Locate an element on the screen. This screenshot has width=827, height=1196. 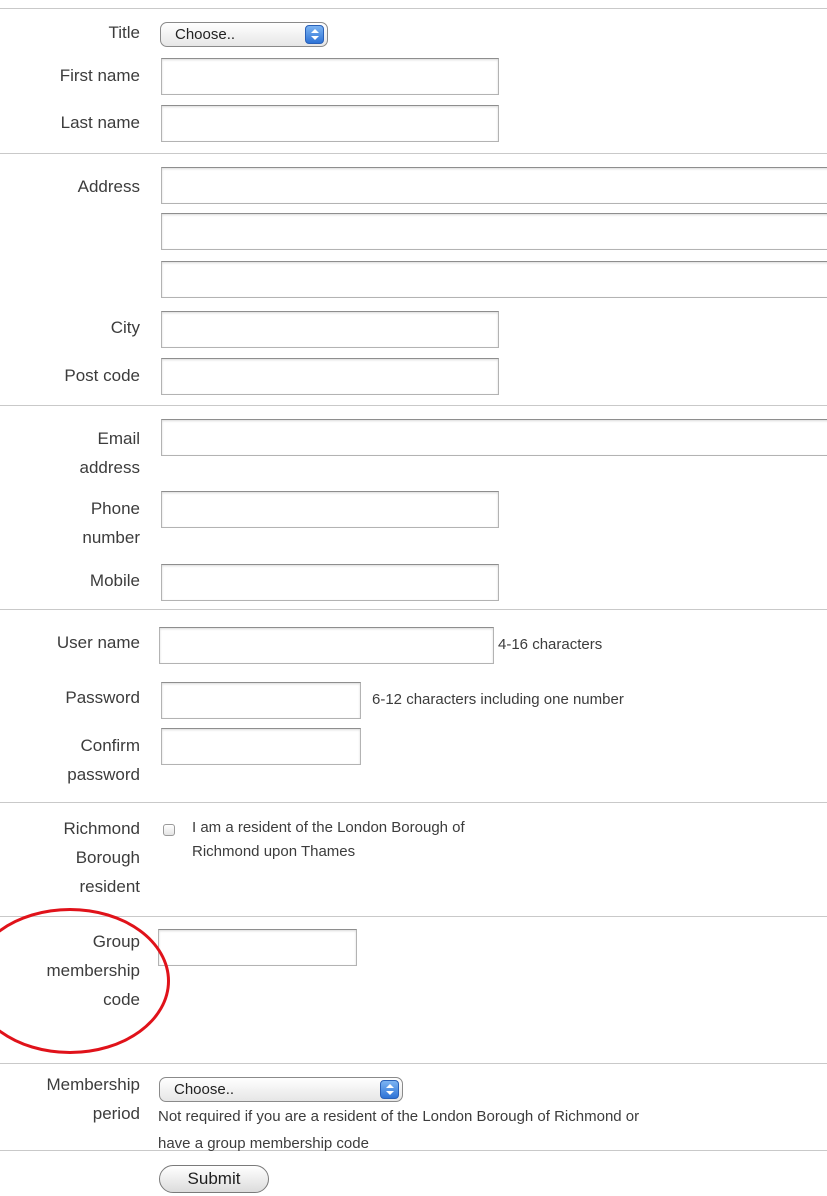
resident-label: Richmond Borough resident is located at coordinates (101, 857).